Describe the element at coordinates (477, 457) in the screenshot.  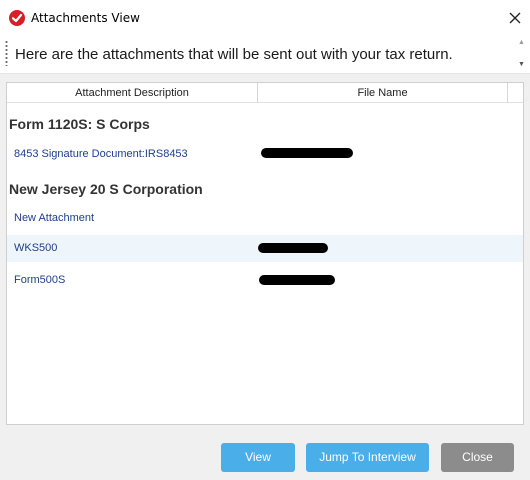
I see `close-button: Close` at that location.